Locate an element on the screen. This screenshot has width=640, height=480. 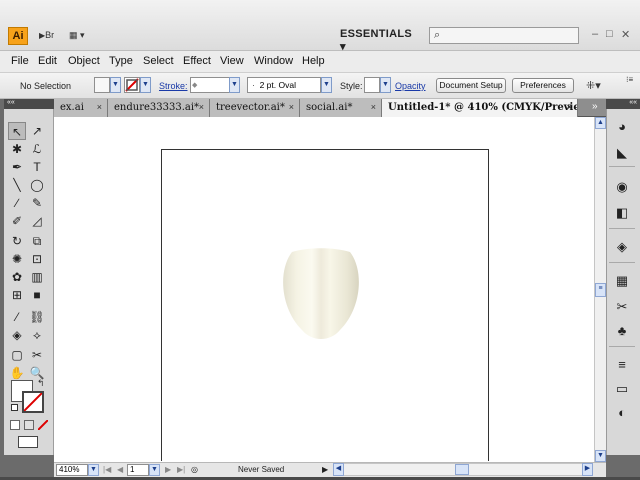
artboard-number-field: 1 is located at coordinates (138, 470).